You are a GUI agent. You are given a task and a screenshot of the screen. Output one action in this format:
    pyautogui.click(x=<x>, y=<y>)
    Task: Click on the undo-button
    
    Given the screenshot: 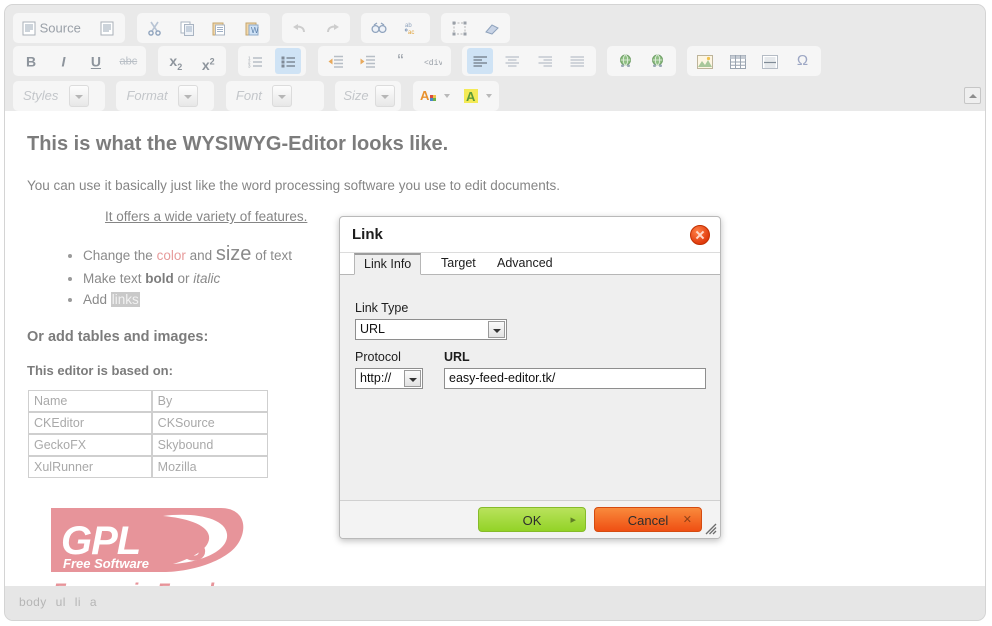 What is the action you would take?
    pyautogui.click(x=300, y=28)
    